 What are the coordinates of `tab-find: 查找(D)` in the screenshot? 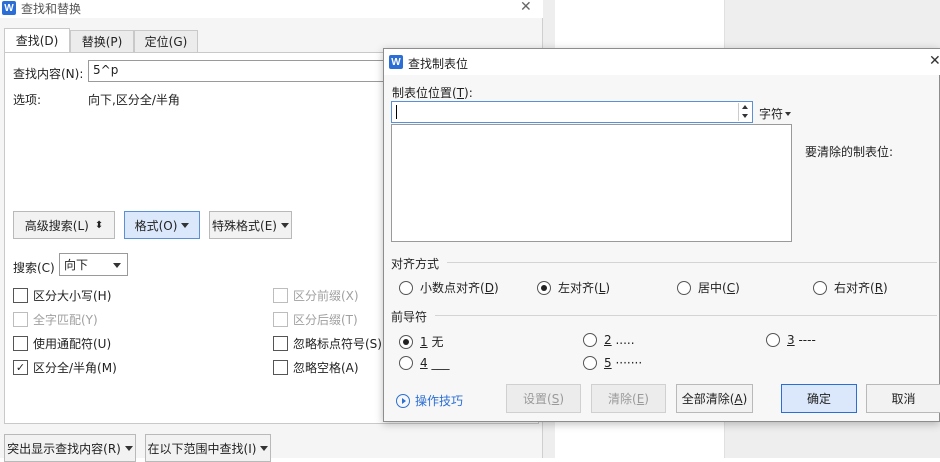 It's located at (37, 40).